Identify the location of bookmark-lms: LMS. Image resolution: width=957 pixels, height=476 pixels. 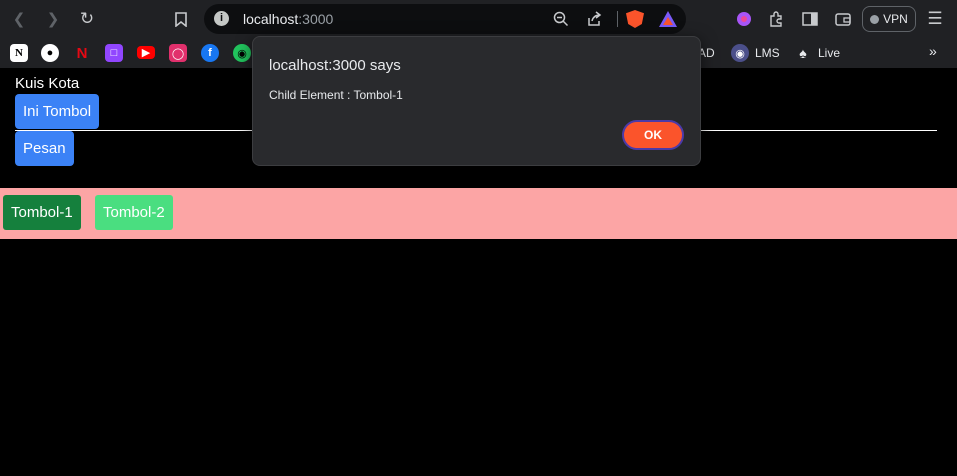
(767, 53).